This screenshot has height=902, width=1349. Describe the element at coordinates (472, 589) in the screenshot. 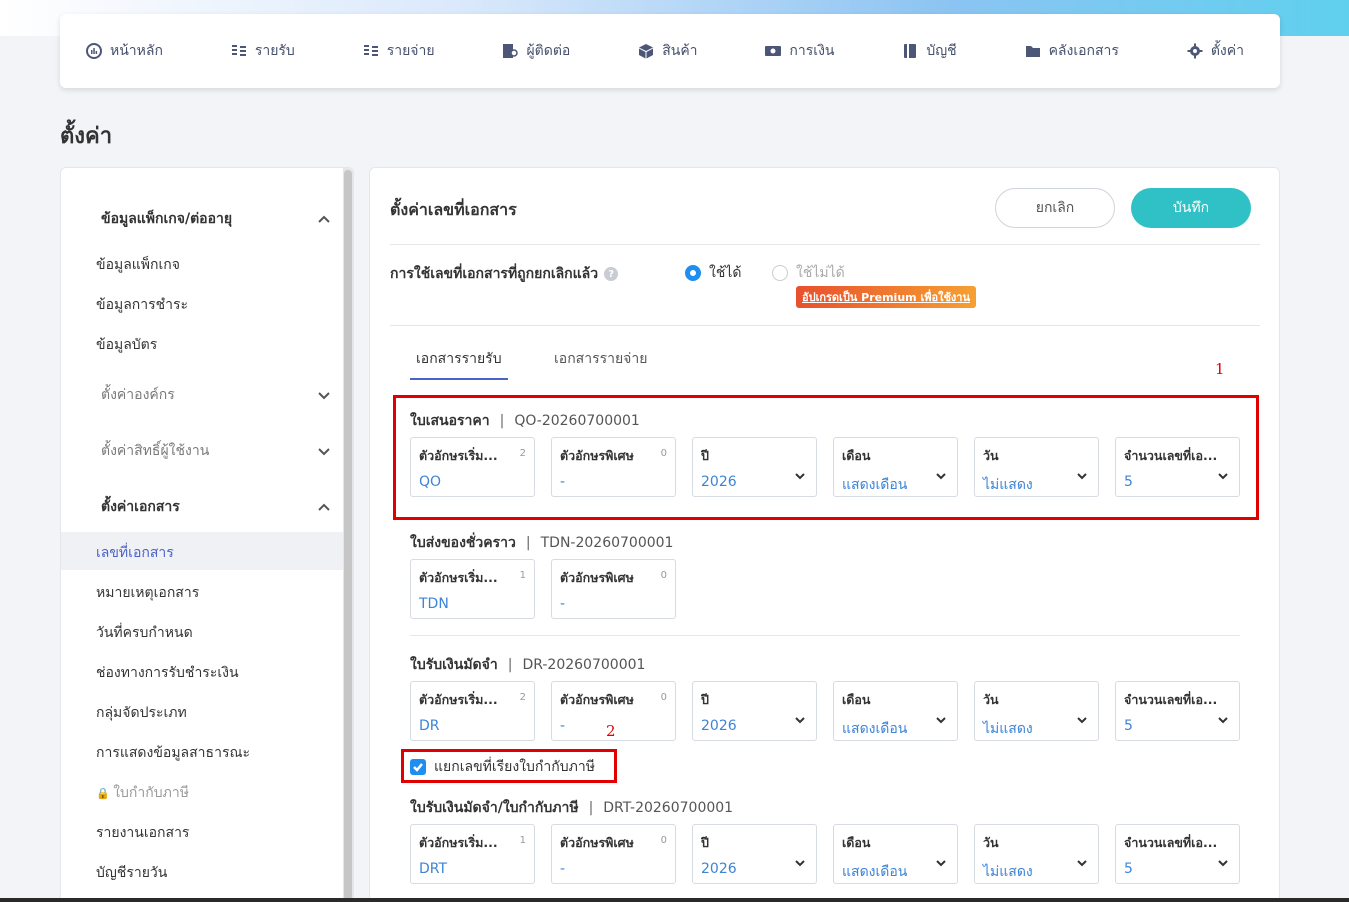

I see `field-prefix: ตัวอักษรเริ่ม... 1 TDN` at that location.